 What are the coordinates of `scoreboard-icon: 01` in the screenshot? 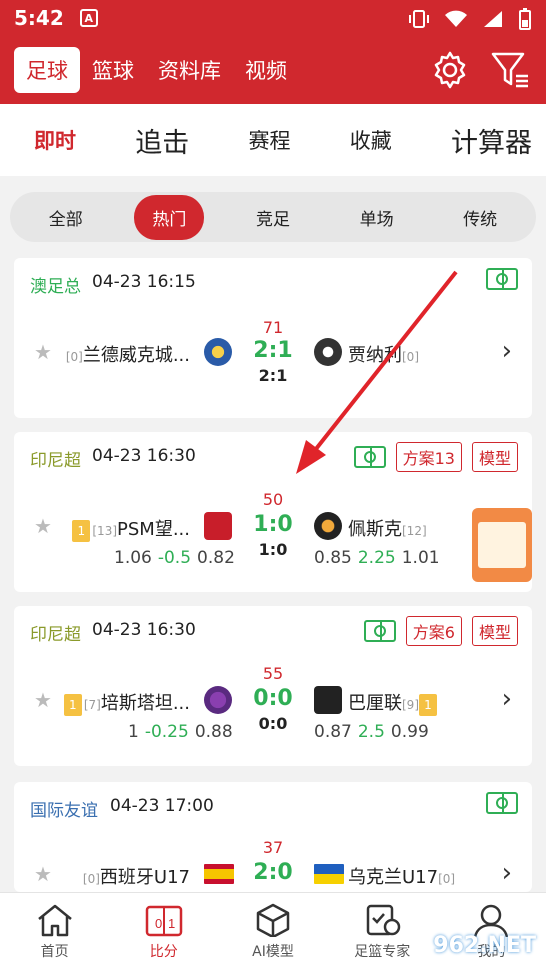 It's located at (164, 921).